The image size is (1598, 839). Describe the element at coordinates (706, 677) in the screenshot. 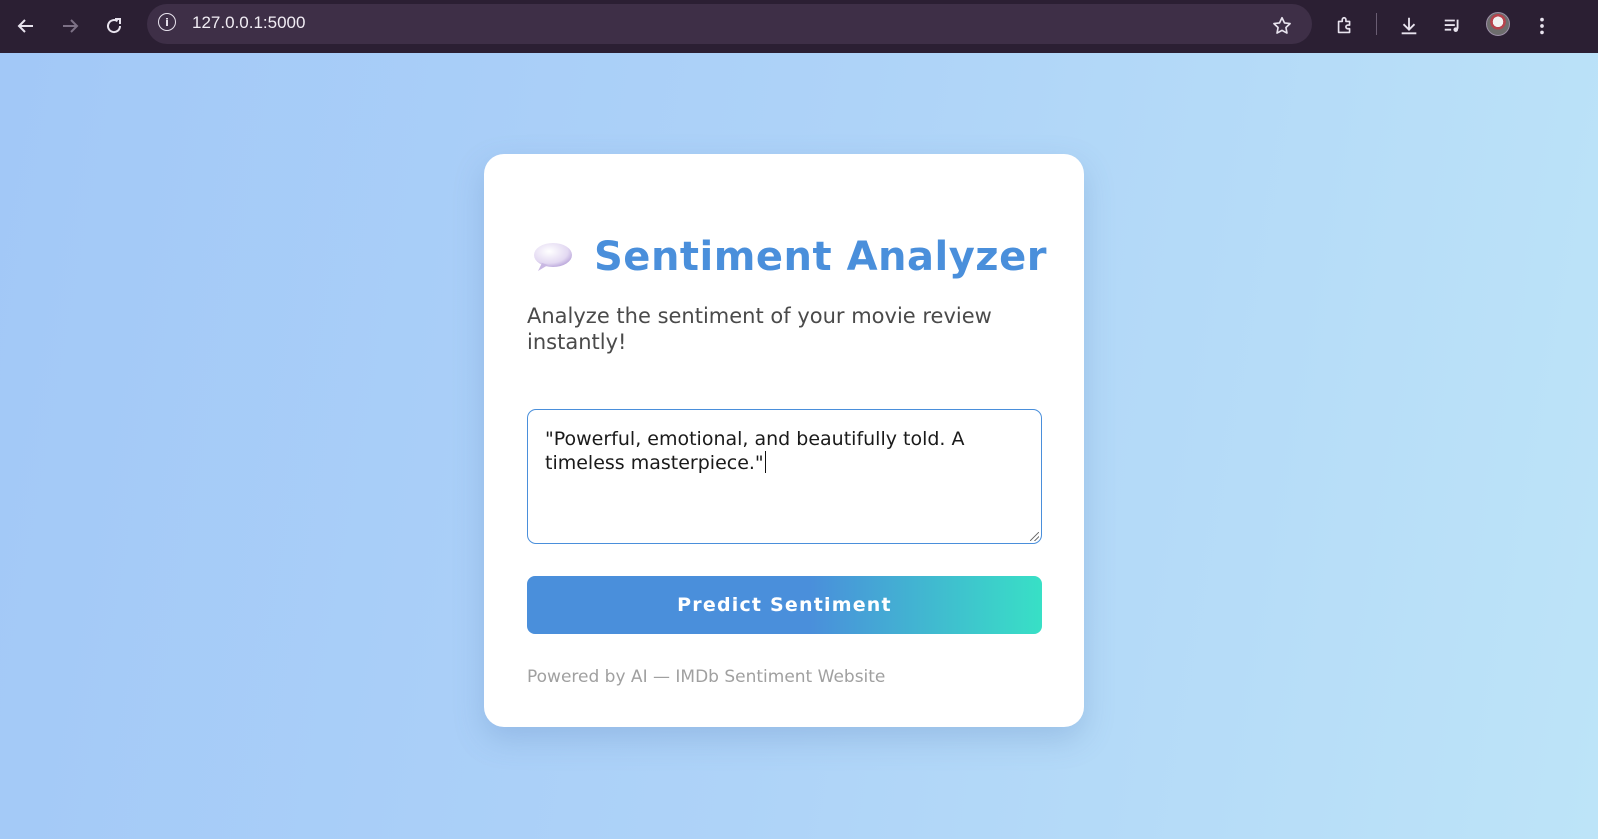

I see `footer-text: Powered by AI — IMDb Sentiment Website` at that location.